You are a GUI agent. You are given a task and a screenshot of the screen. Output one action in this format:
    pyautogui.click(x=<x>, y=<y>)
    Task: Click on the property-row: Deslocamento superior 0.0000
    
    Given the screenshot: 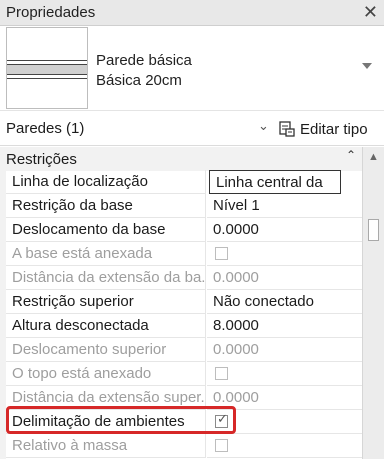 What is the action you would take?
    pyautogui.click(x=181, y=350)
    